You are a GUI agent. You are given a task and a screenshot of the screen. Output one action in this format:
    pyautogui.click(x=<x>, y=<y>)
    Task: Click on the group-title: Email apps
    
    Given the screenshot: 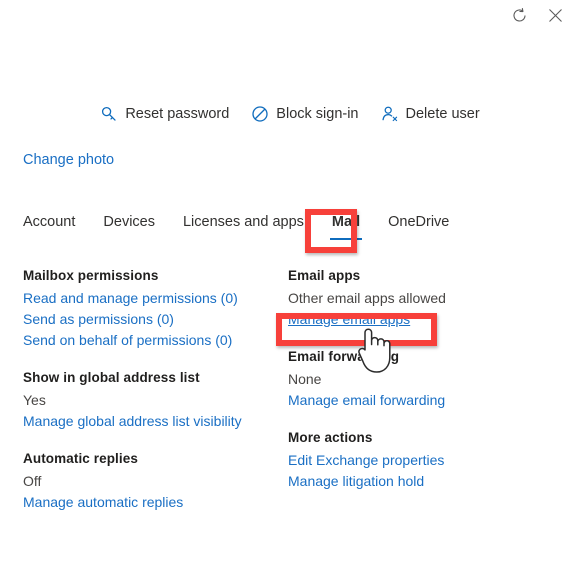 What is the action you would take?
    pyautogui.click(x=324, y=275)
    